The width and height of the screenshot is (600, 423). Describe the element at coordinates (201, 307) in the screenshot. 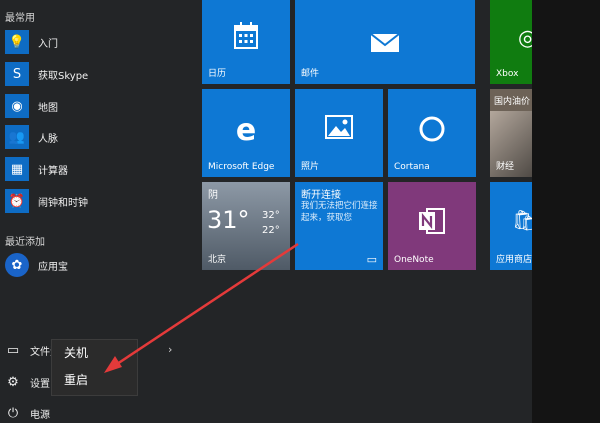

I see `annotation-arrow` at that location.